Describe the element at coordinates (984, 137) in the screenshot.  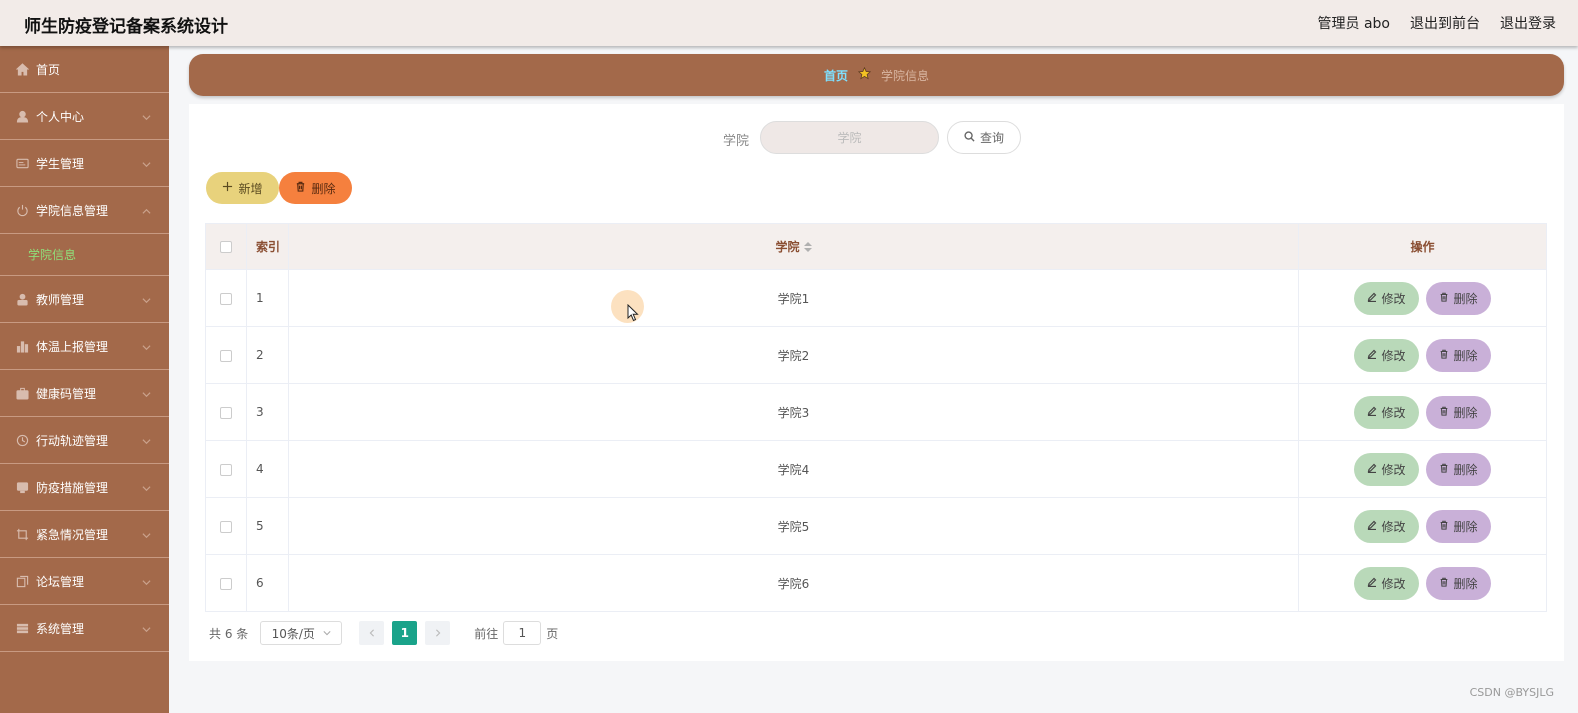
I see `search-button: 查询` at that location.